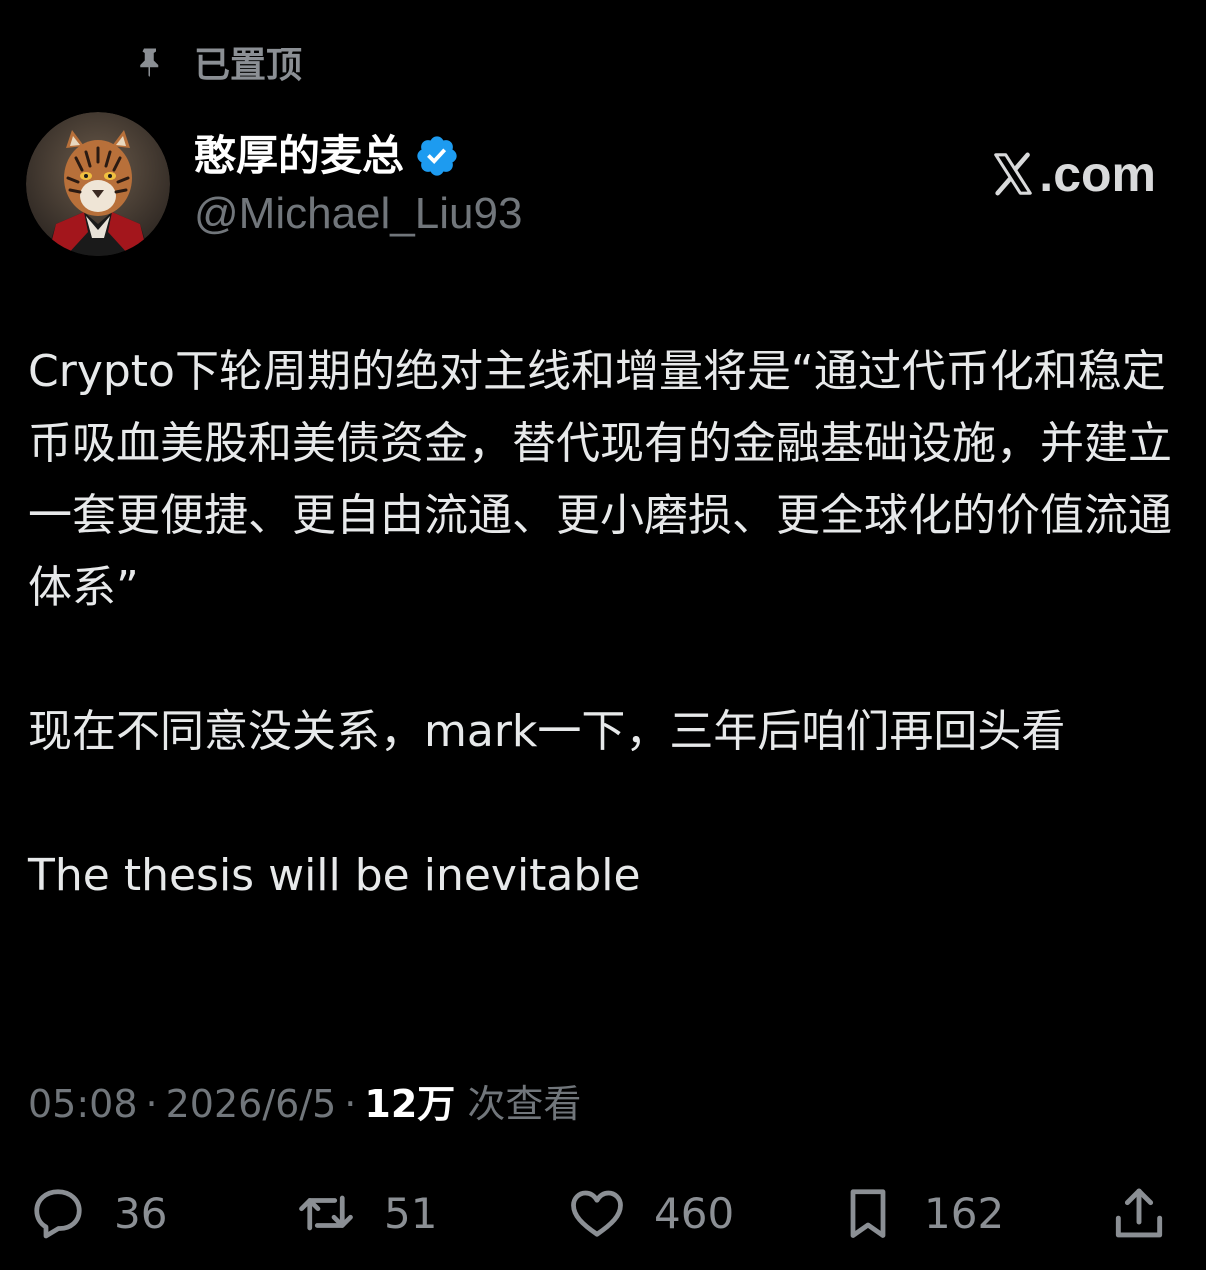 The width and height of the screenshot is (1206, 1270). I want to click on pin-icon, so click(150, 62).